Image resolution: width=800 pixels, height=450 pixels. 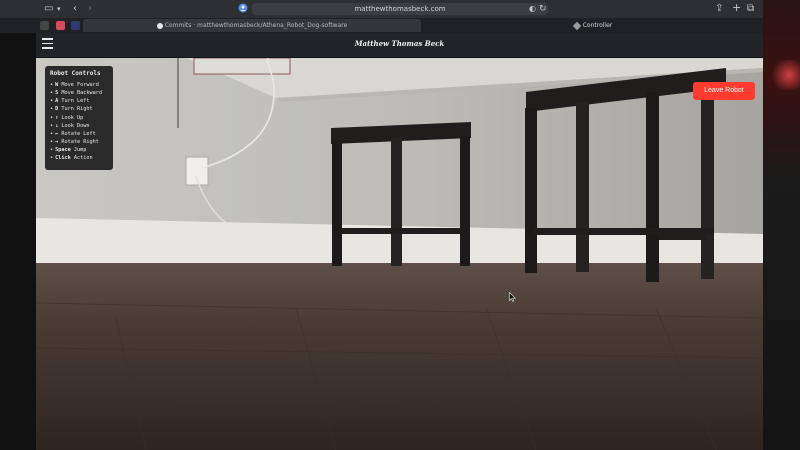 I want to click on list-item: D Turn Right, so click(x=79, y=109).